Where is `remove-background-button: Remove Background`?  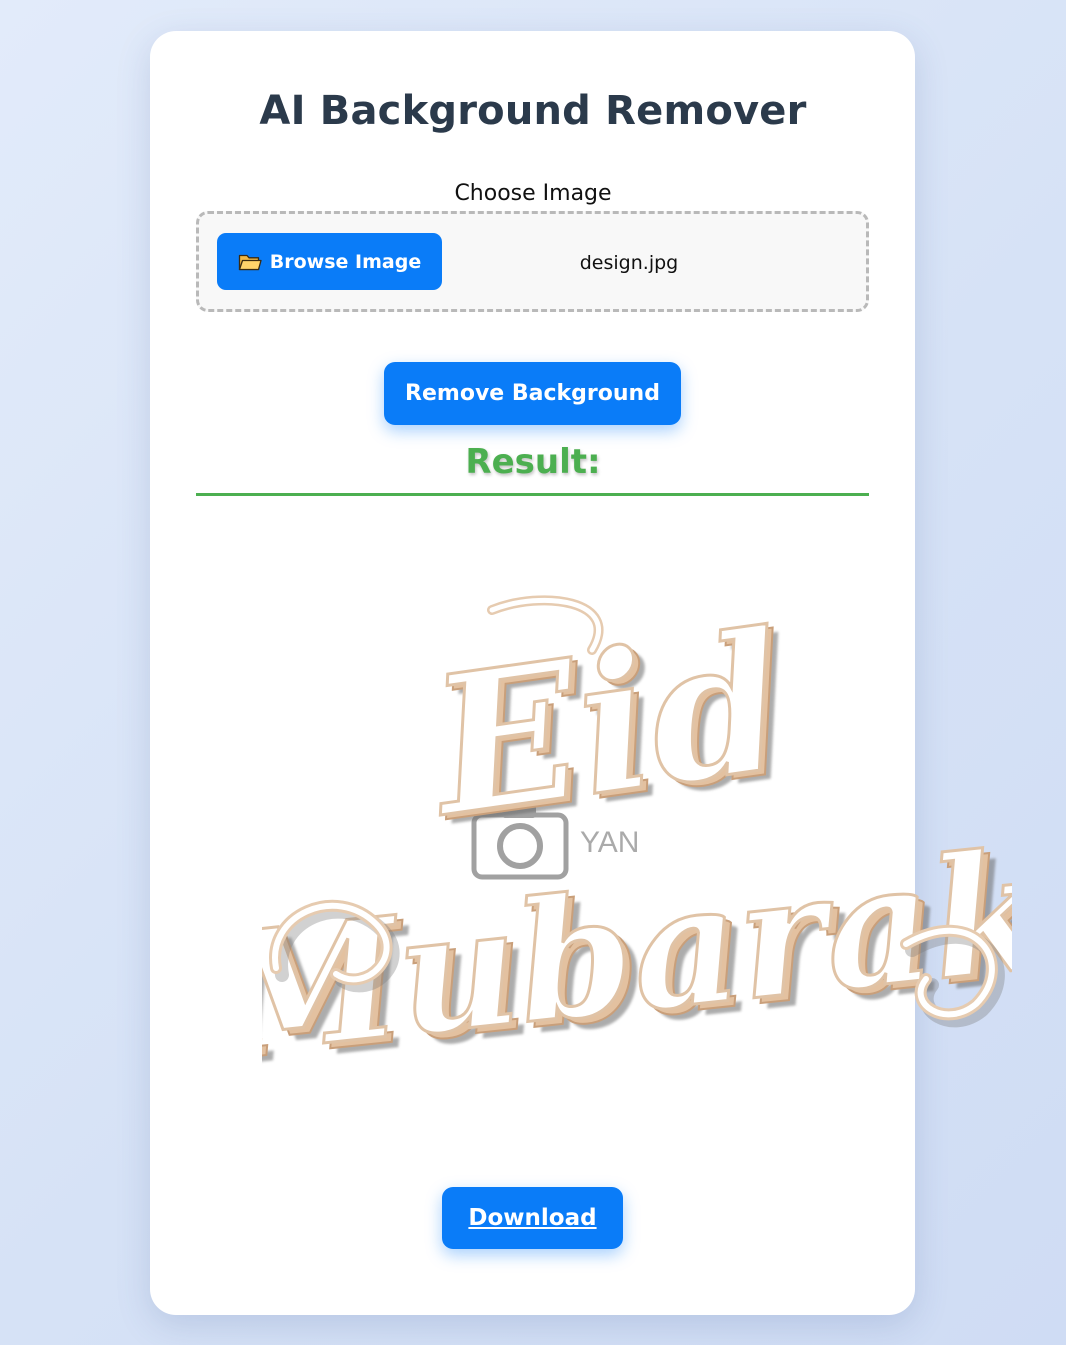 remove-background-button: Remove Background is located at coordinates (532, 393).